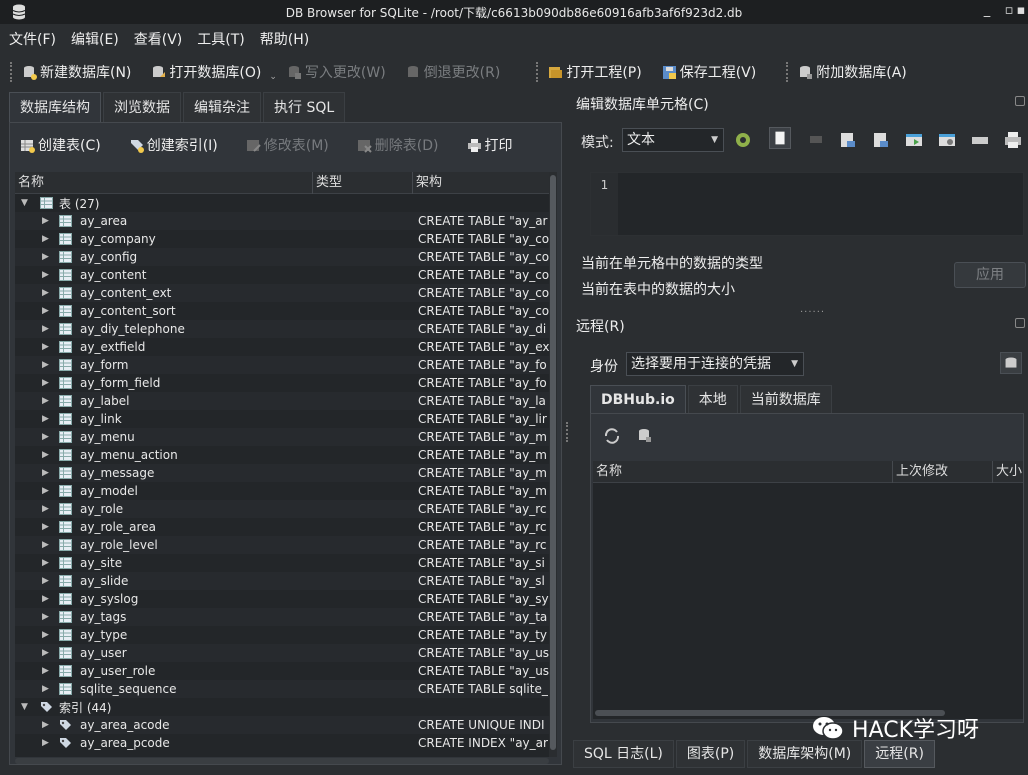 The height and width of the screenshot is (775, 1028). What do you see at coordinates (899, 754) in the screenshot?
I see `tab-remote: 远程(R)` at bounding box center [899, 754].